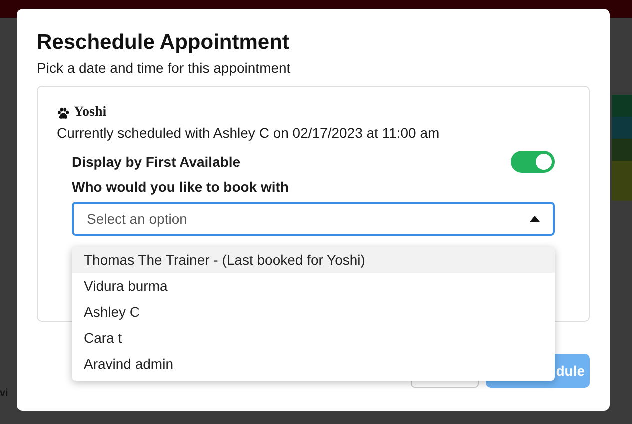 The width and height of the screenshot is (632, 424). What do you see at coordinates (535, 219) in the screenshot?
I see `caret-icon` at bounding box center [535, 219].